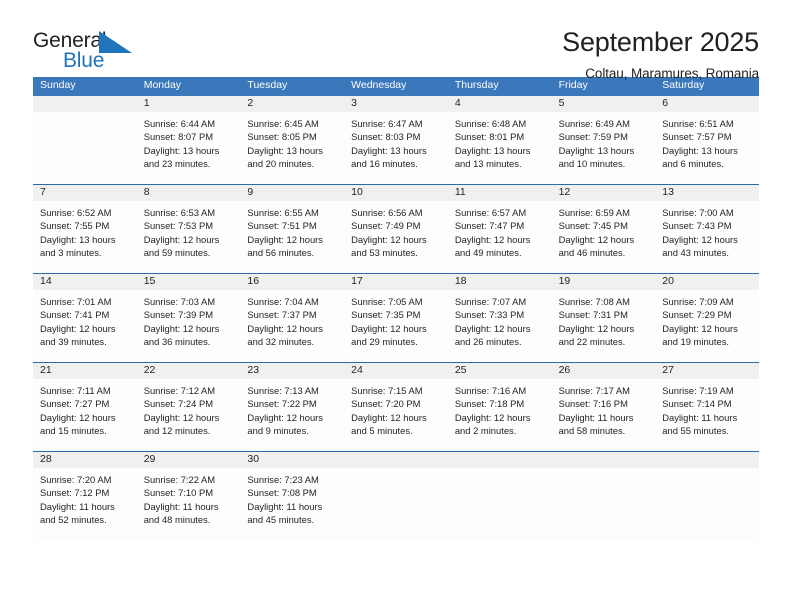 Image resolution: width=792 pixels, height=612 pixels. I want to click on day-detail-line: and 26 minutes., so click(488, 342).